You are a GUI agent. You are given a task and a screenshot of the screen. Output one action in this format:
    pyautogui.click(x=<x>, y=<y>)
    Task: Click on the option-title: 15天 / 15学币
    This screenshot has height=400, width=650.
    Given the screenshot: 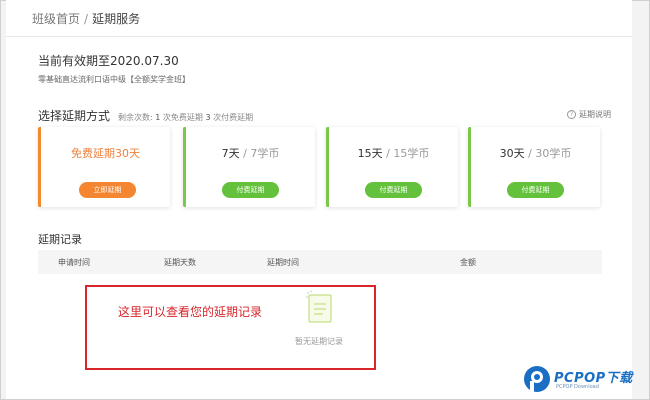 What is the action you would take?
    pyautogui.click(x=393, y=153)
    